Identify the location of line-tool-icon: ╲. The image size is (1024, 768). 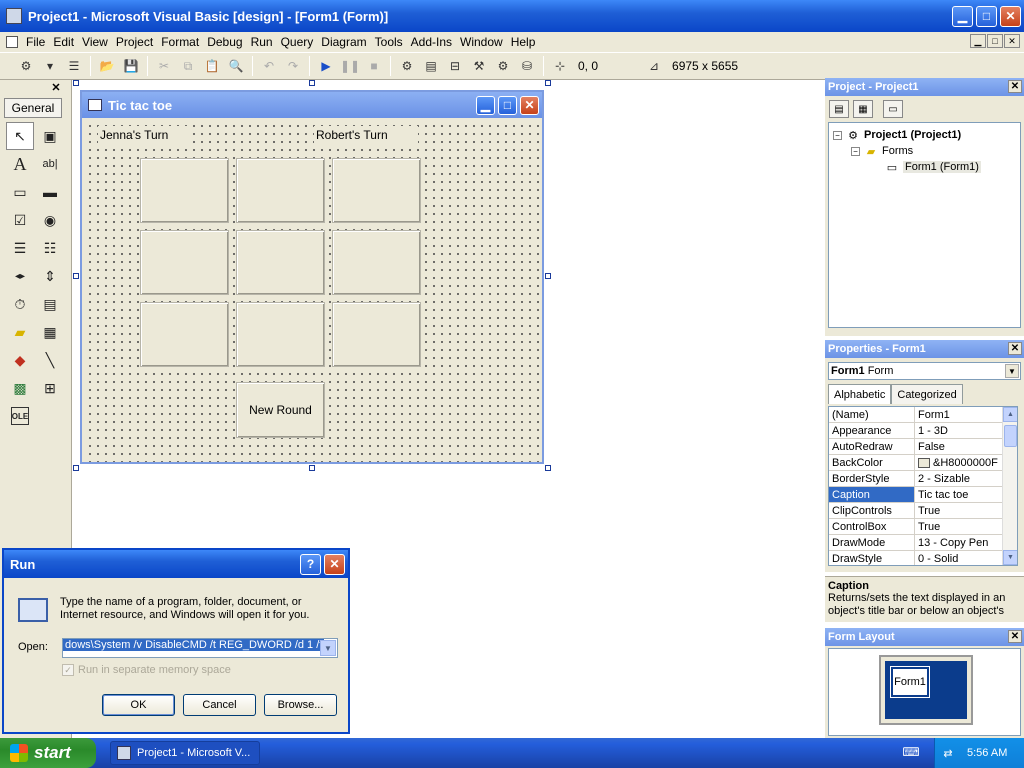
(50, 360).